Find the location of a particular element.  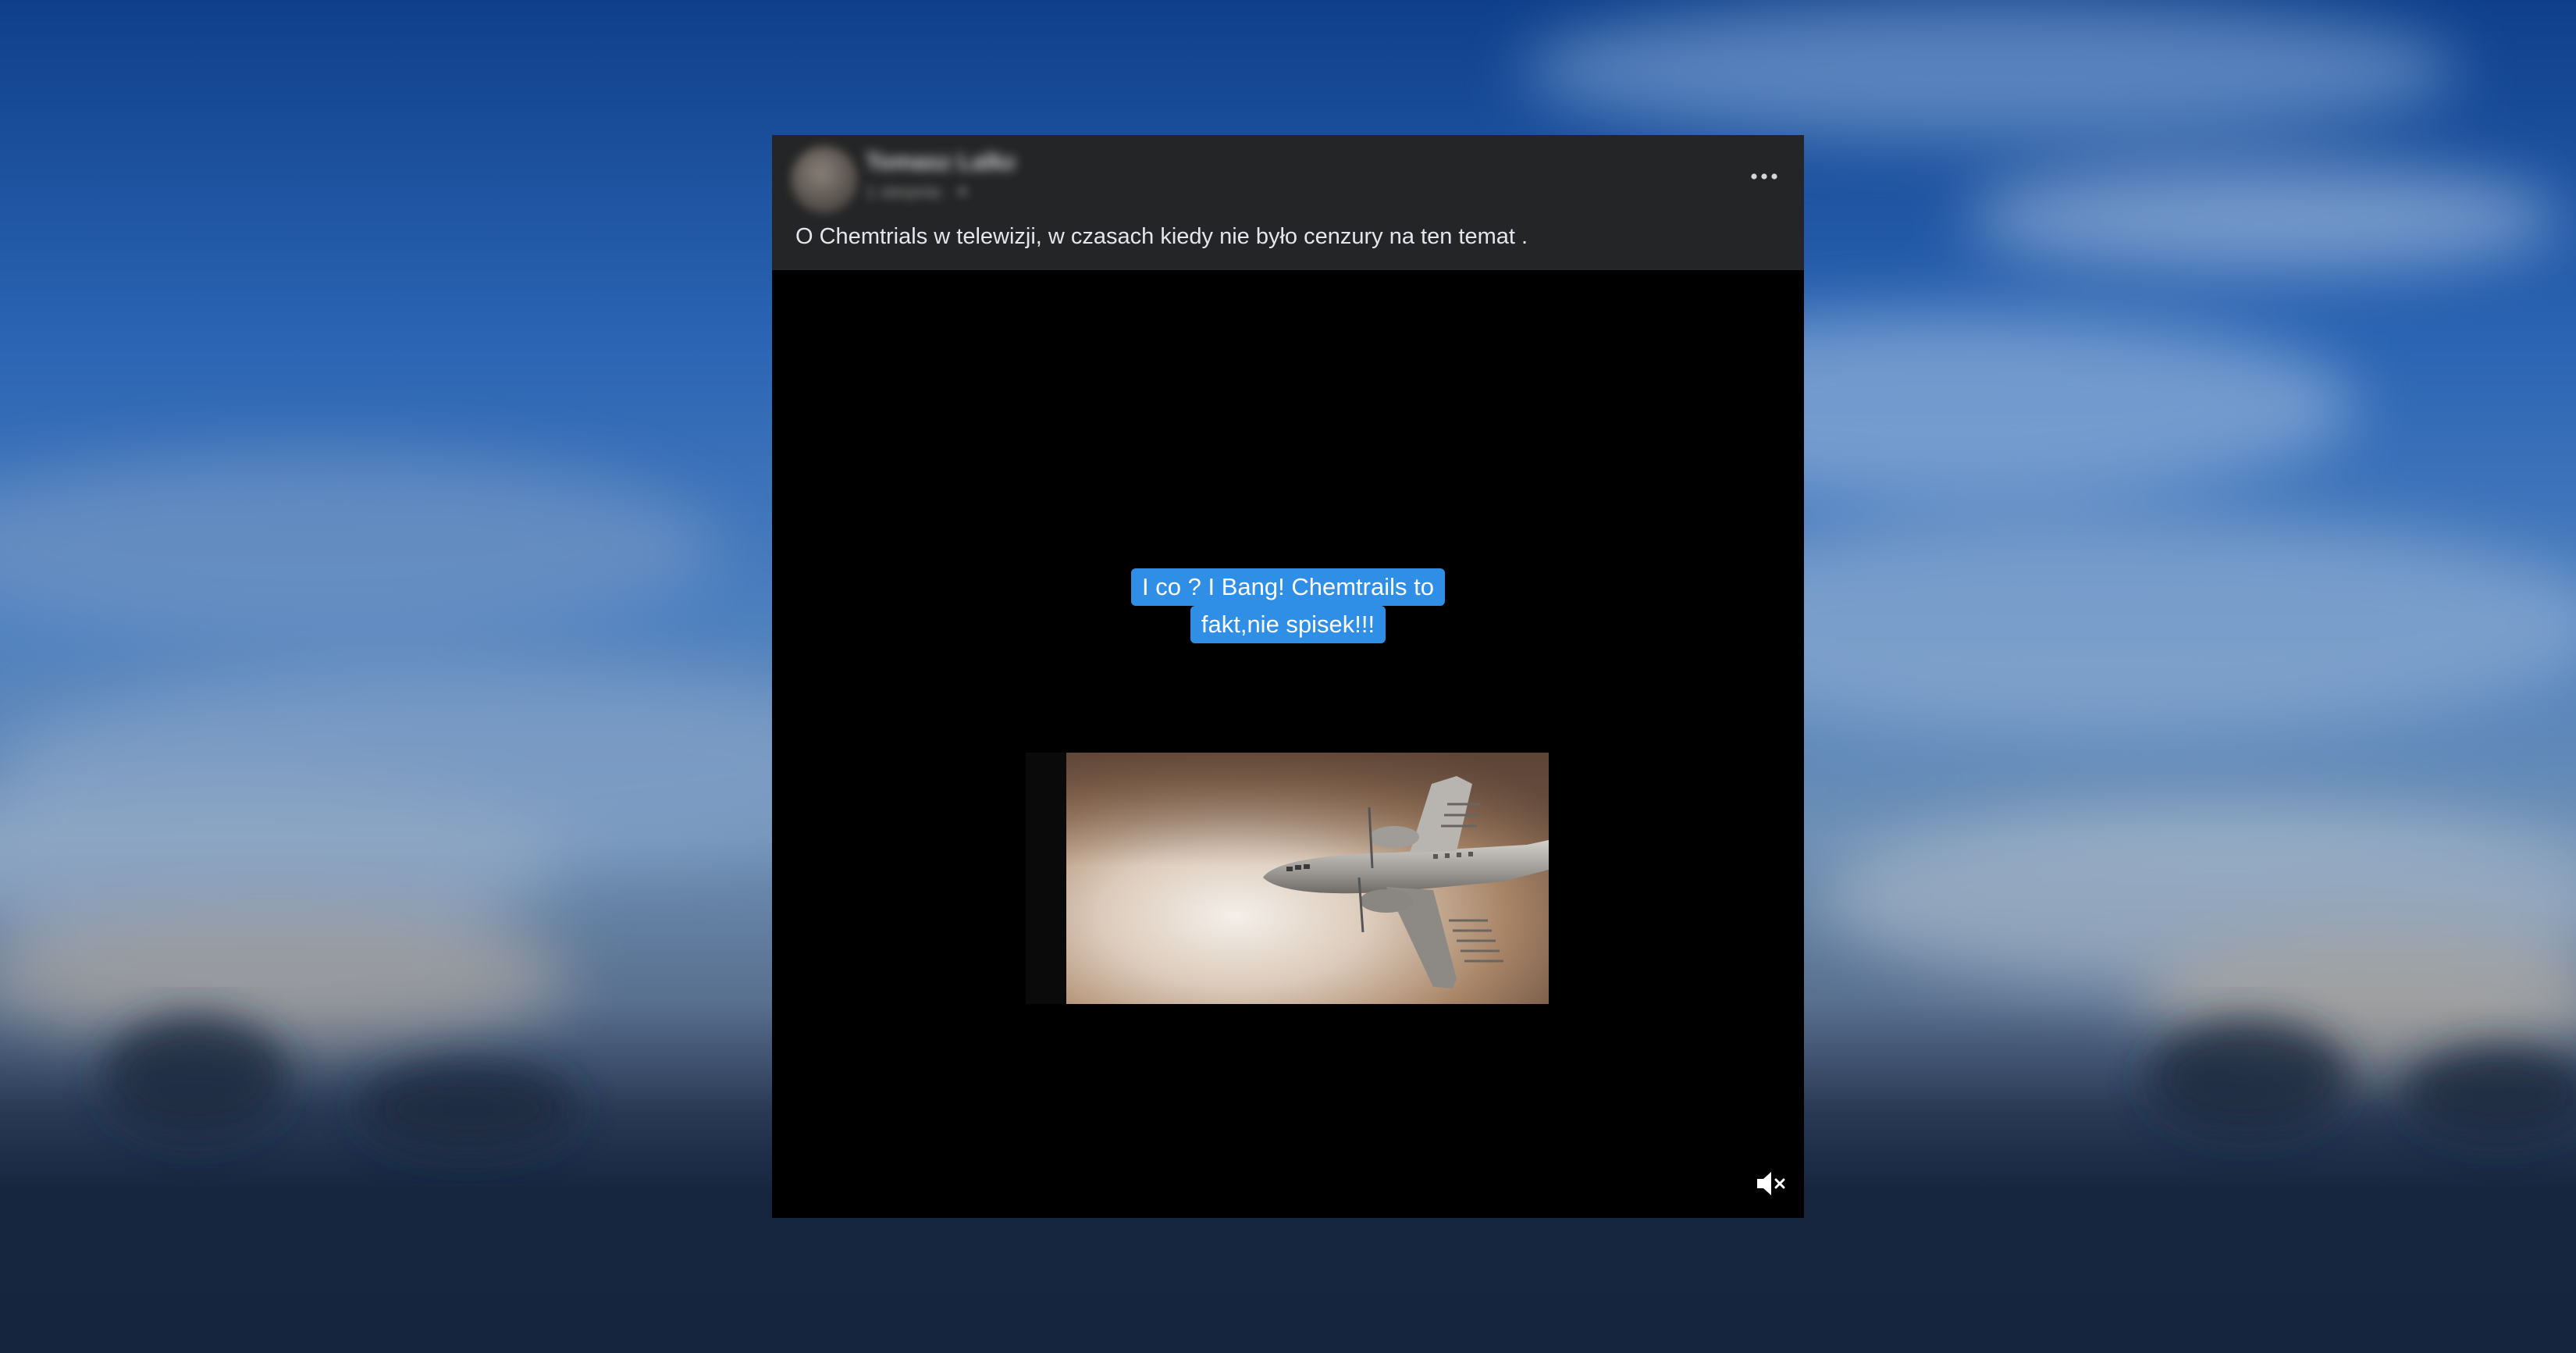

post-timestamp: 1 sierpnia · ✦ is located at coordinates (951, 191).